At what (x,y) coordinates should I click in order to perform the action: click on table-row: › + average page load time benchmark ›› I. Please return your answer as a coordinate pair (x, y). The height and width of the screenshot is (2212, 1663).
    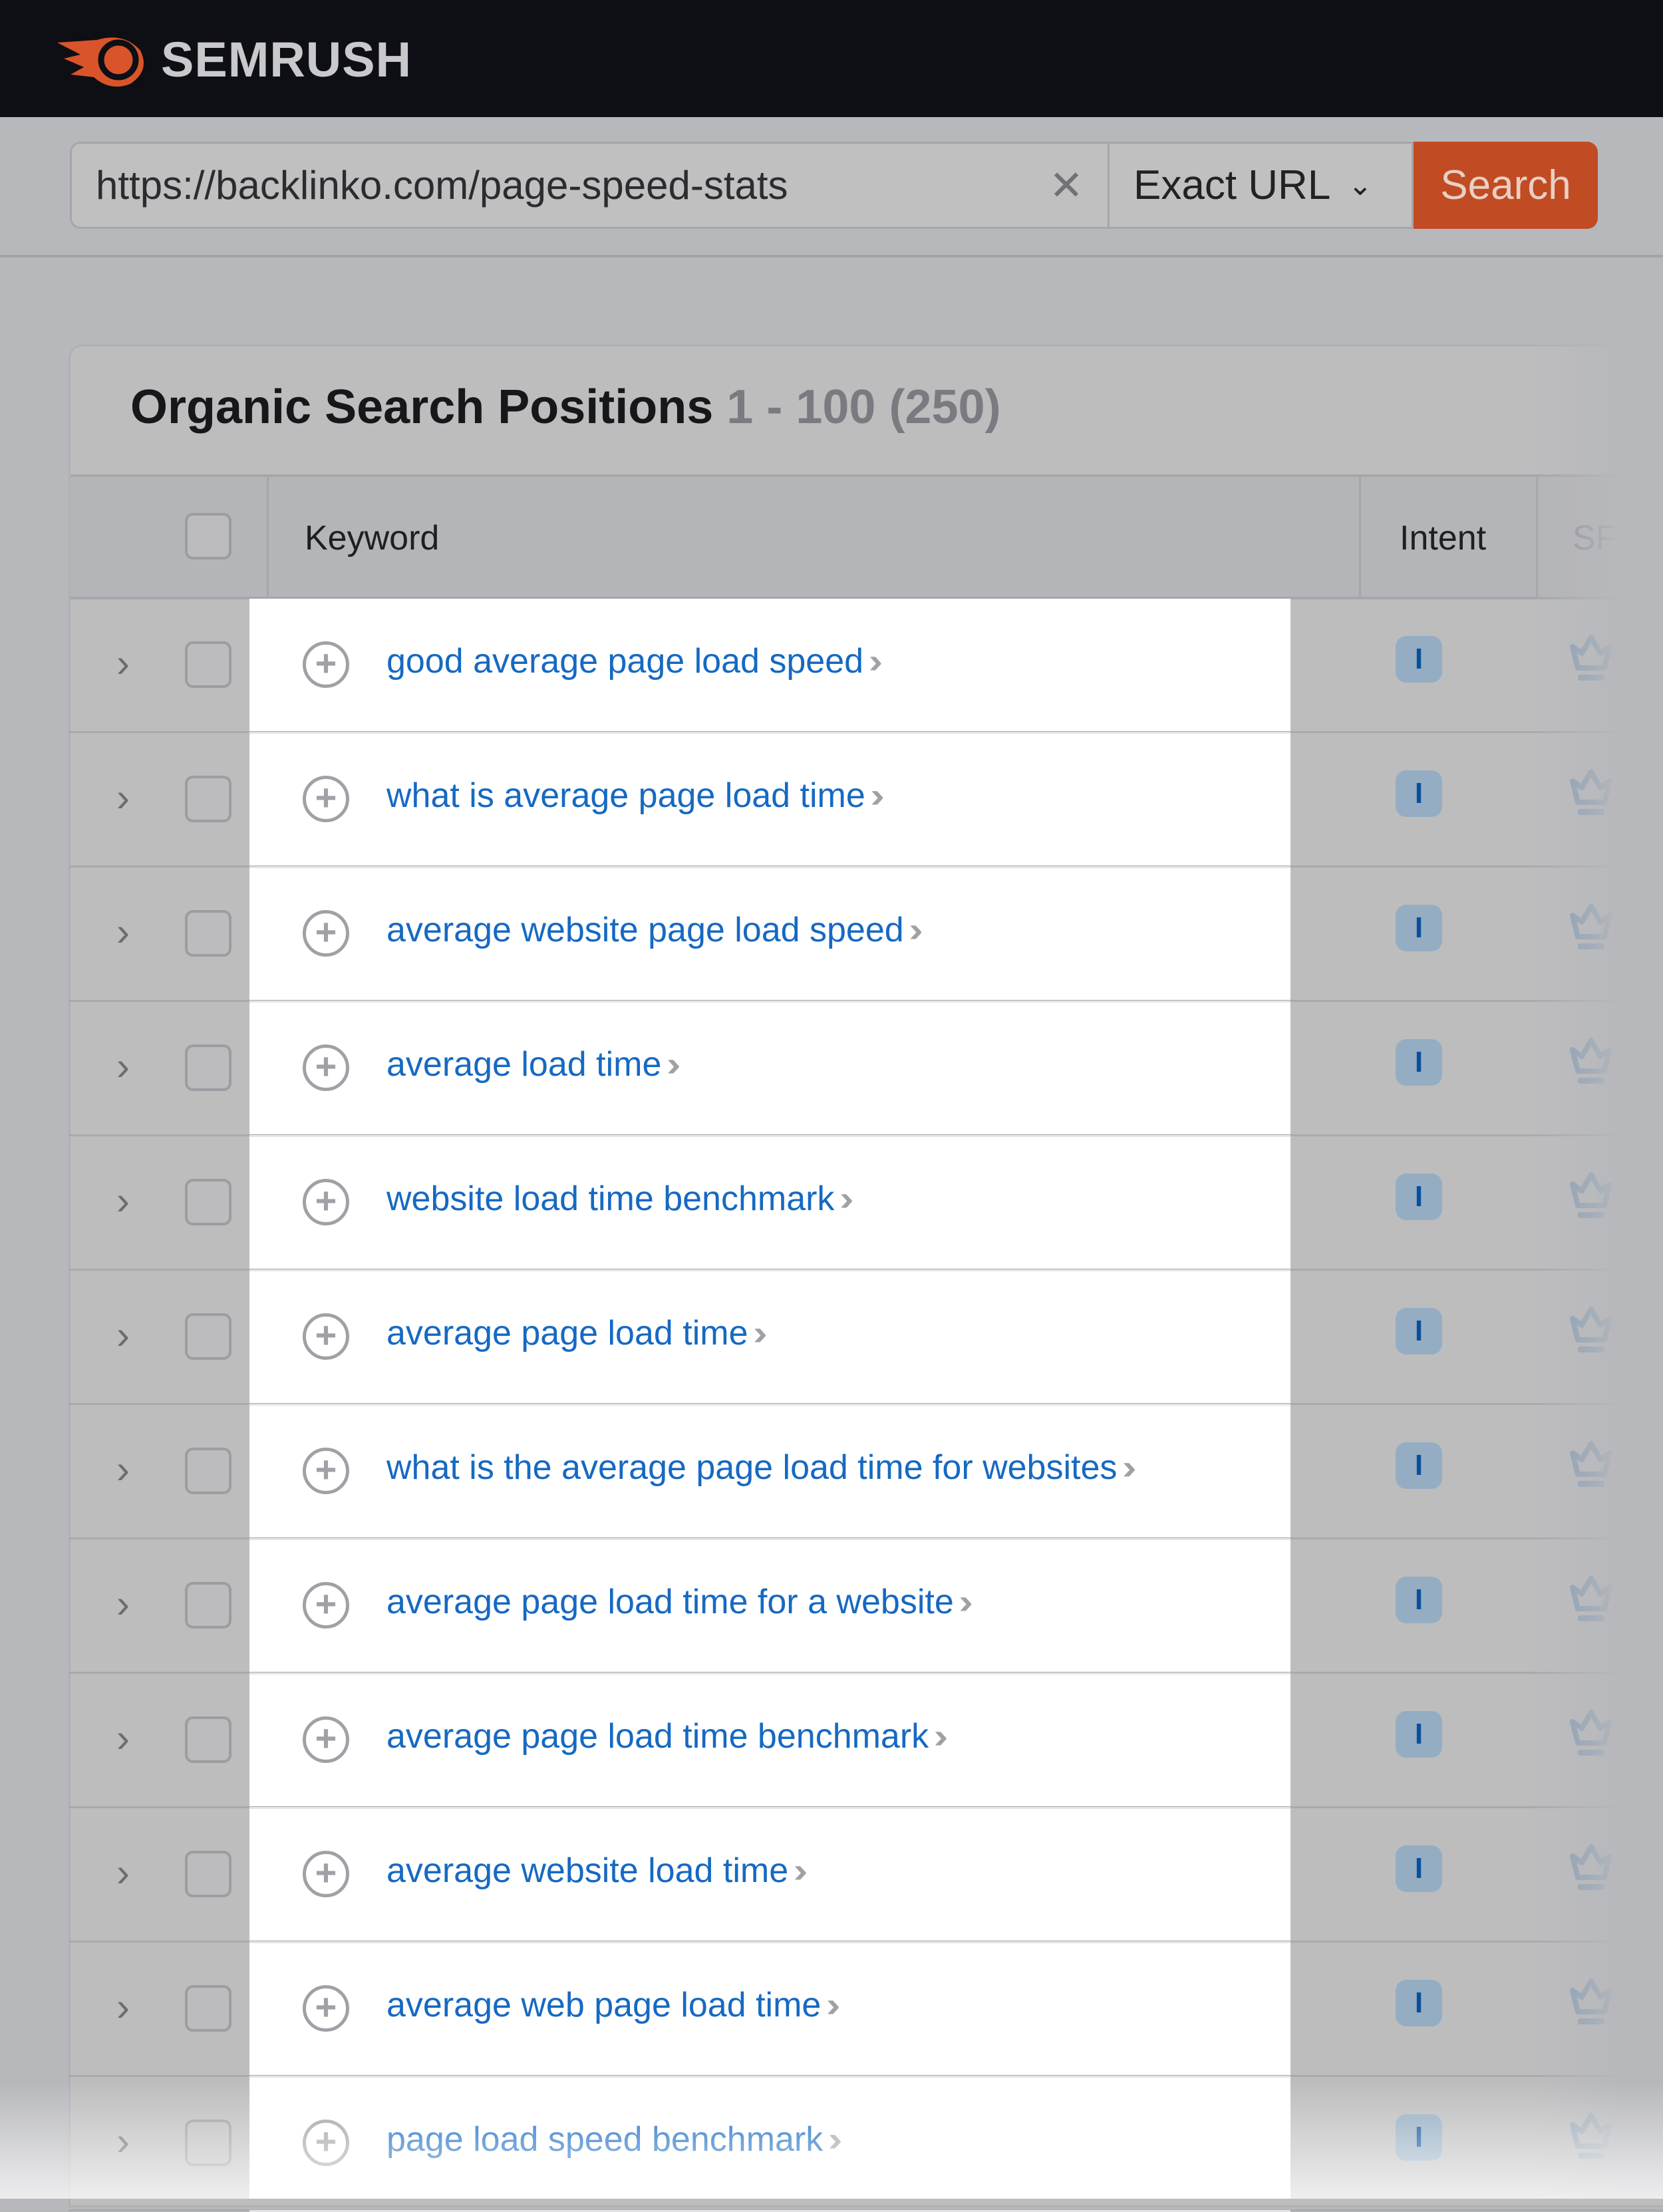
    Looking at the image, I should click on (866, 1741).